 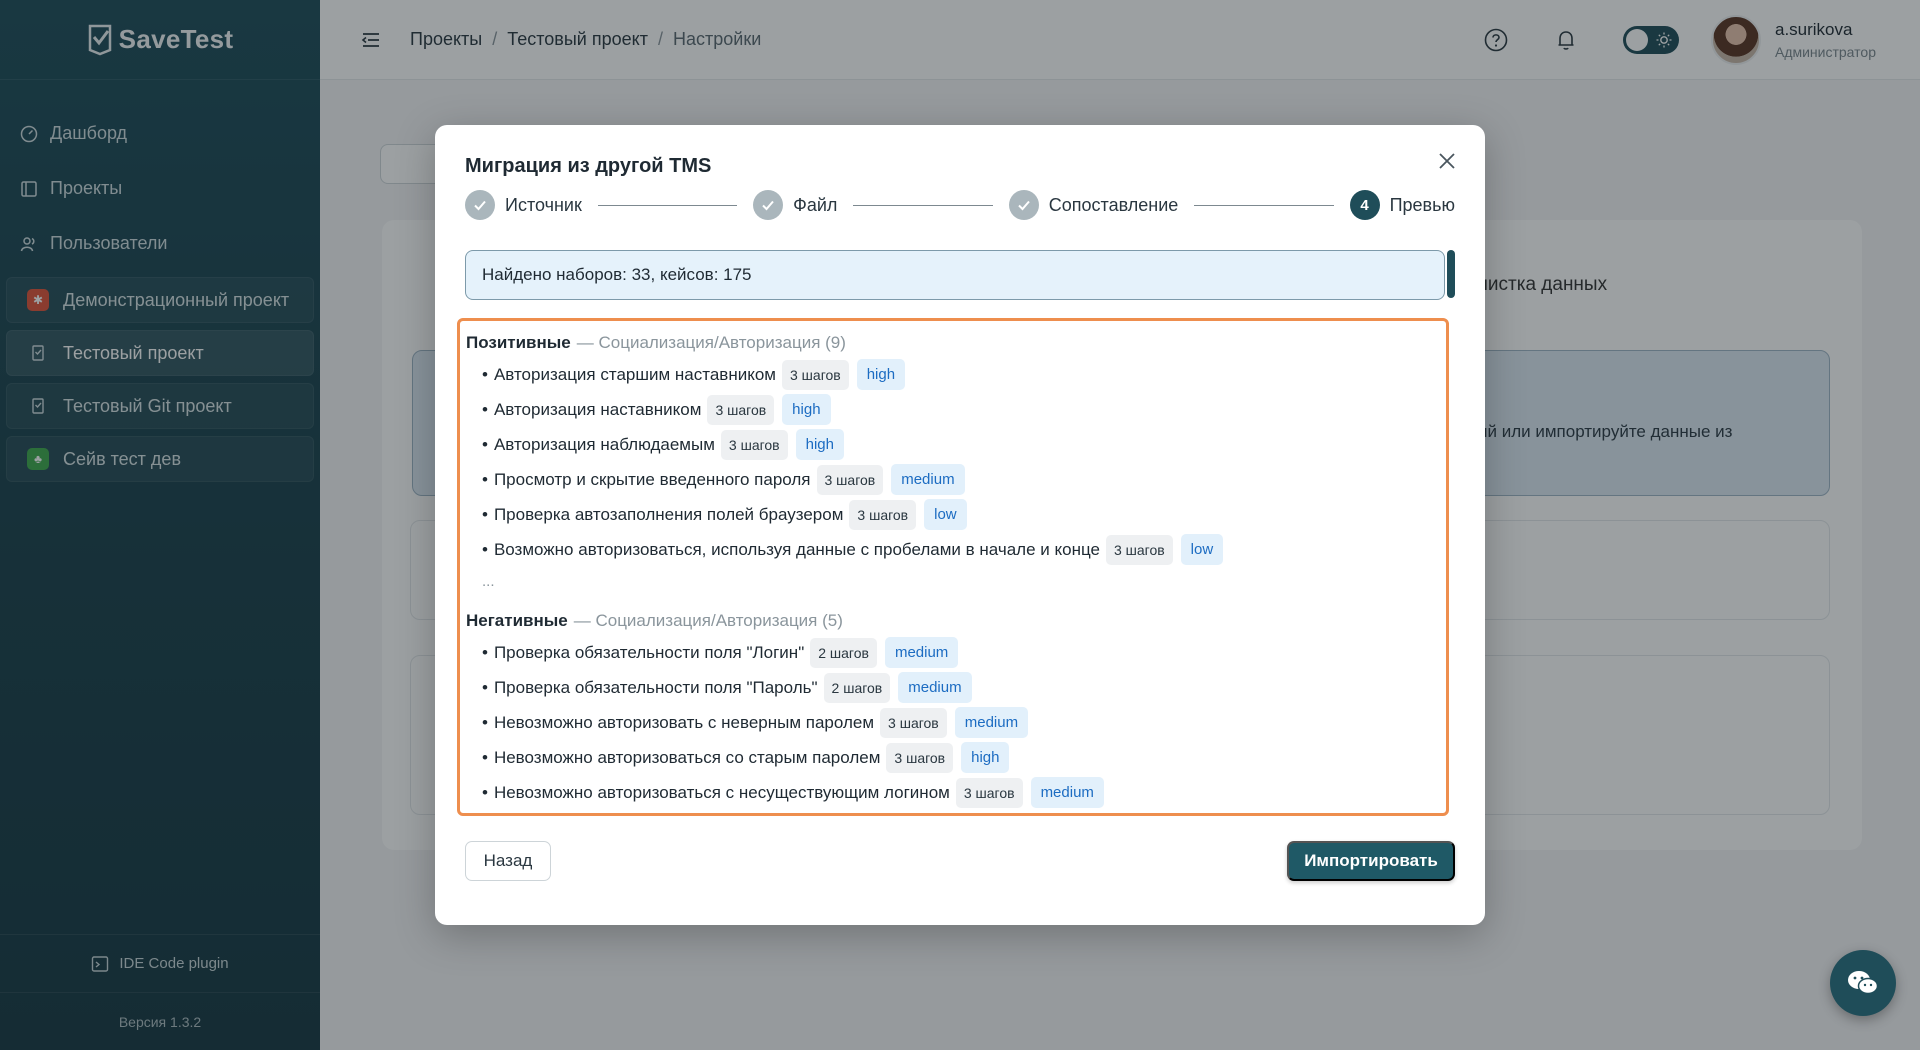 I want to click on step-mapping: Сопоставление, so click(x=1093, y=205).